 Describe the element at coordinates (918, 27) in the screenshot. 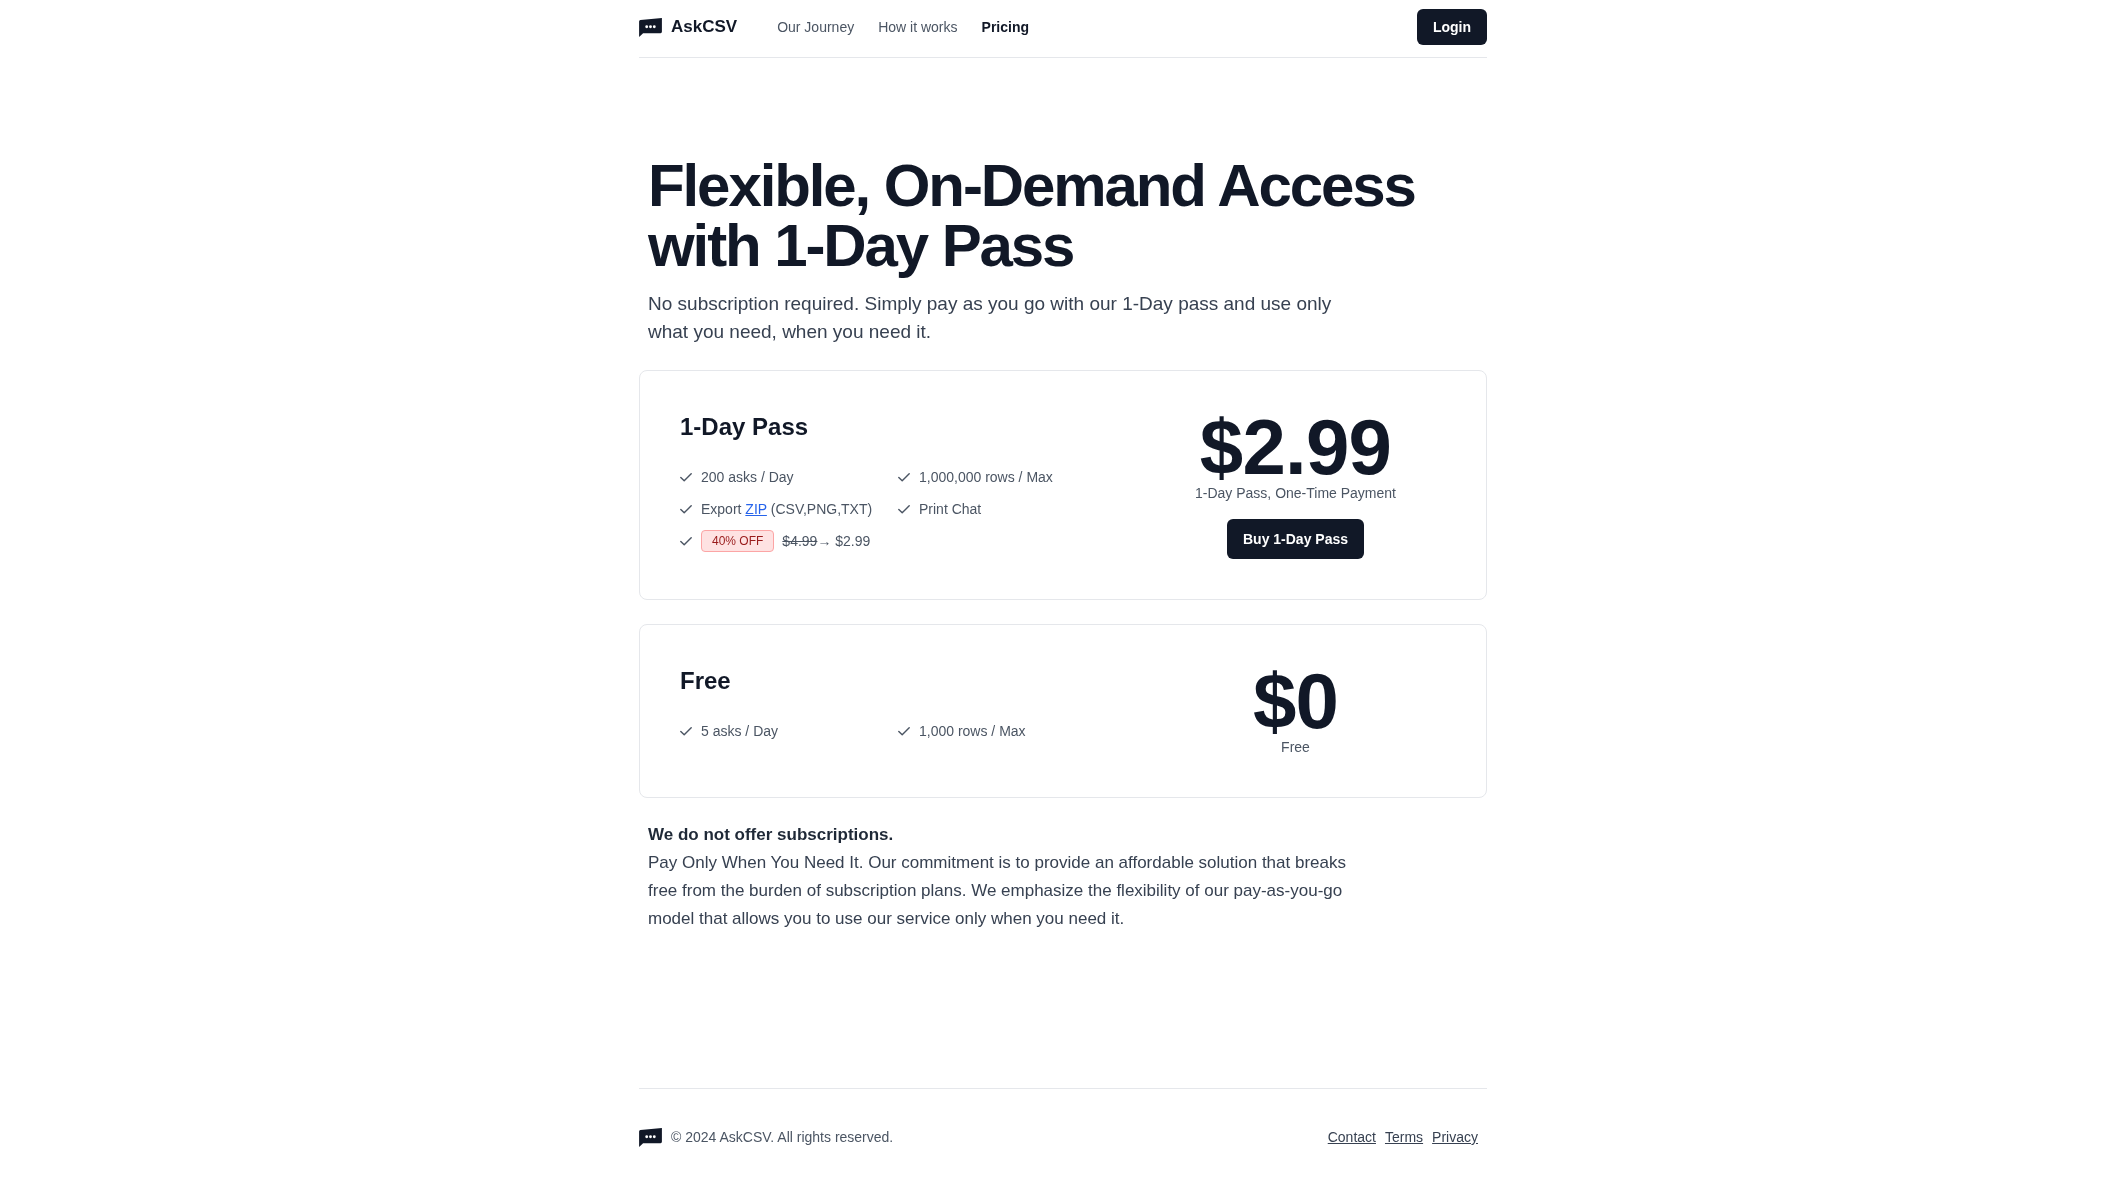

I see `nav-link: How it works` at that location.